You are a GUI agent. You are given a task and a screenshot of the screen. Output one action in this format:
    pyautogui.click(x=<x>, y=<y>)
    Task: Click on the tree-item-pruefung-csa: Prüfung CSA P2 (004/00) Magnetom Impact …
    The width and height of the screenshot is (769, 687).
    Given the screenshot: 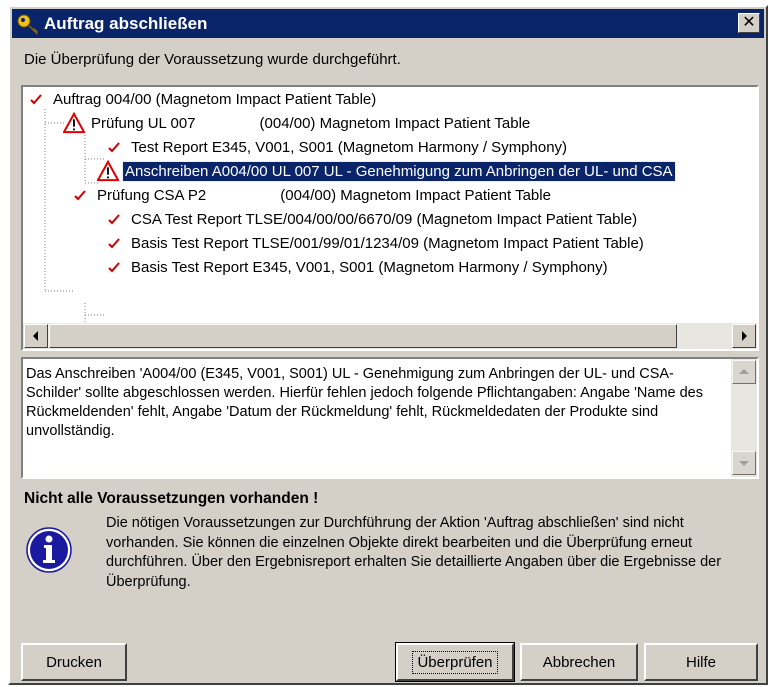 What is the action you would take?
    pyautogui.click(x=311, y=195)
    